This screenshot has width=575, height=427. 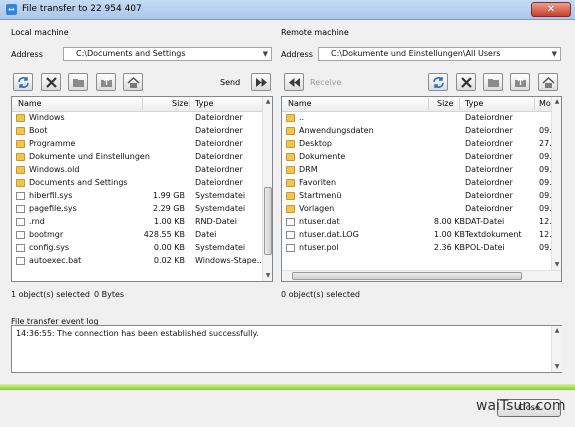 What do you see at coordinates (421, 144) in the screenshot?
I see `remote-row: DesktopDateiordner27.12` at bounding box center [421, 144].